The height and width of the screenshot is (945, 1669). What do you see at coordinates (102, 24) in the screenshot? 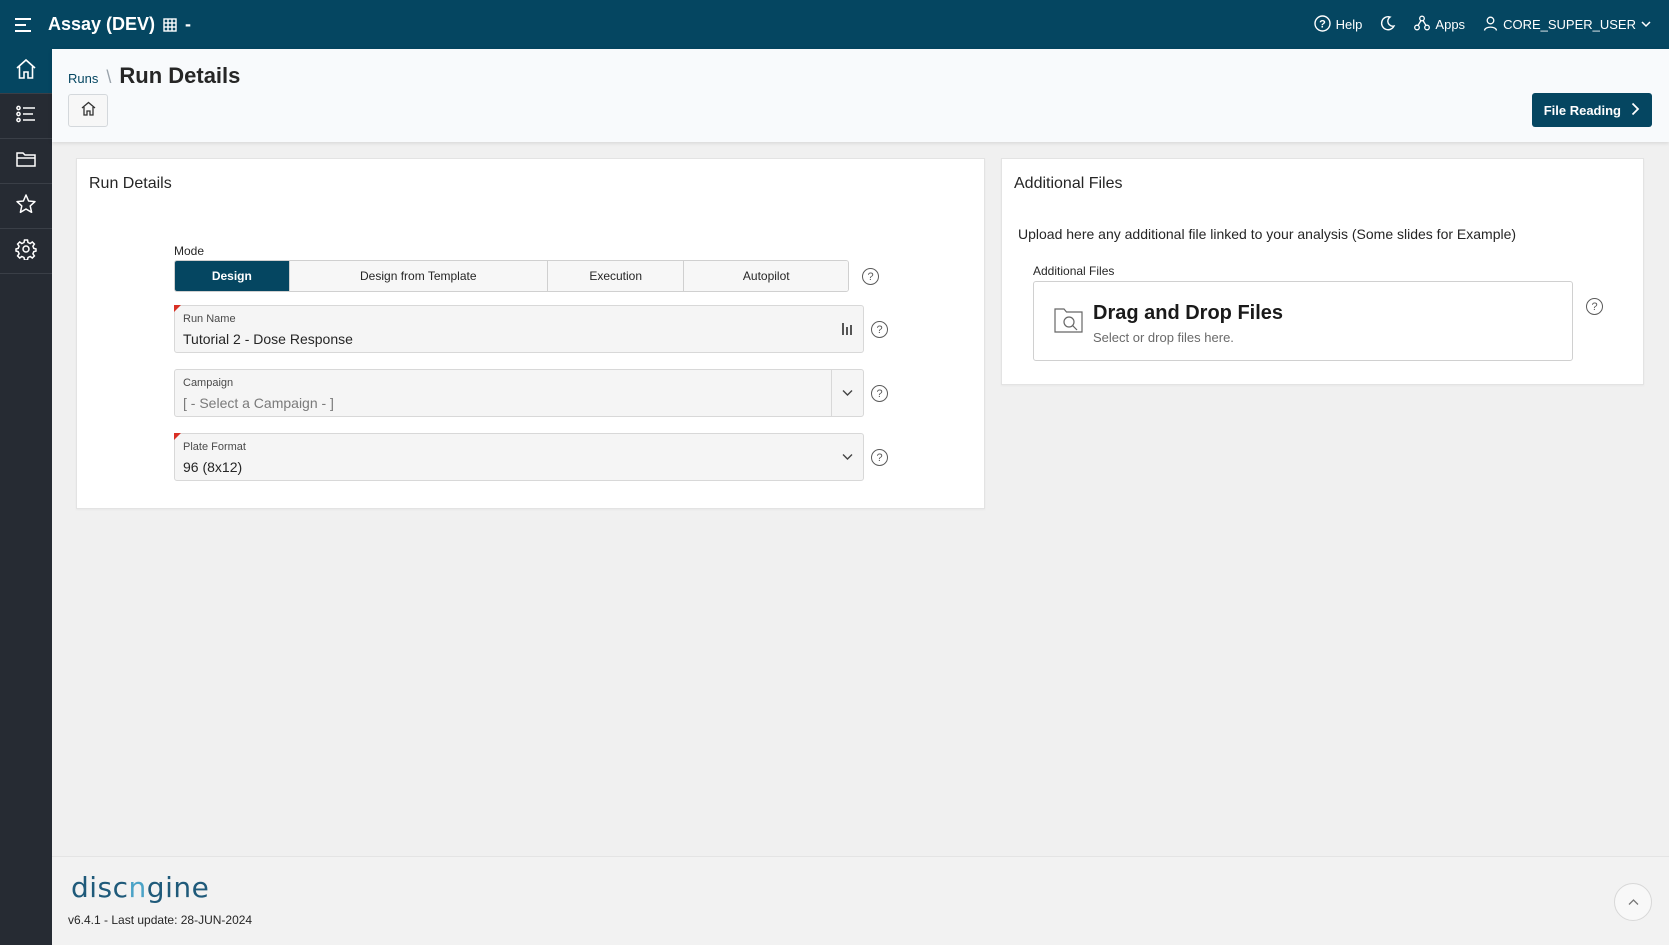
I see `app-title-text: Assay (DEV)` at bounding box center [102, 24].